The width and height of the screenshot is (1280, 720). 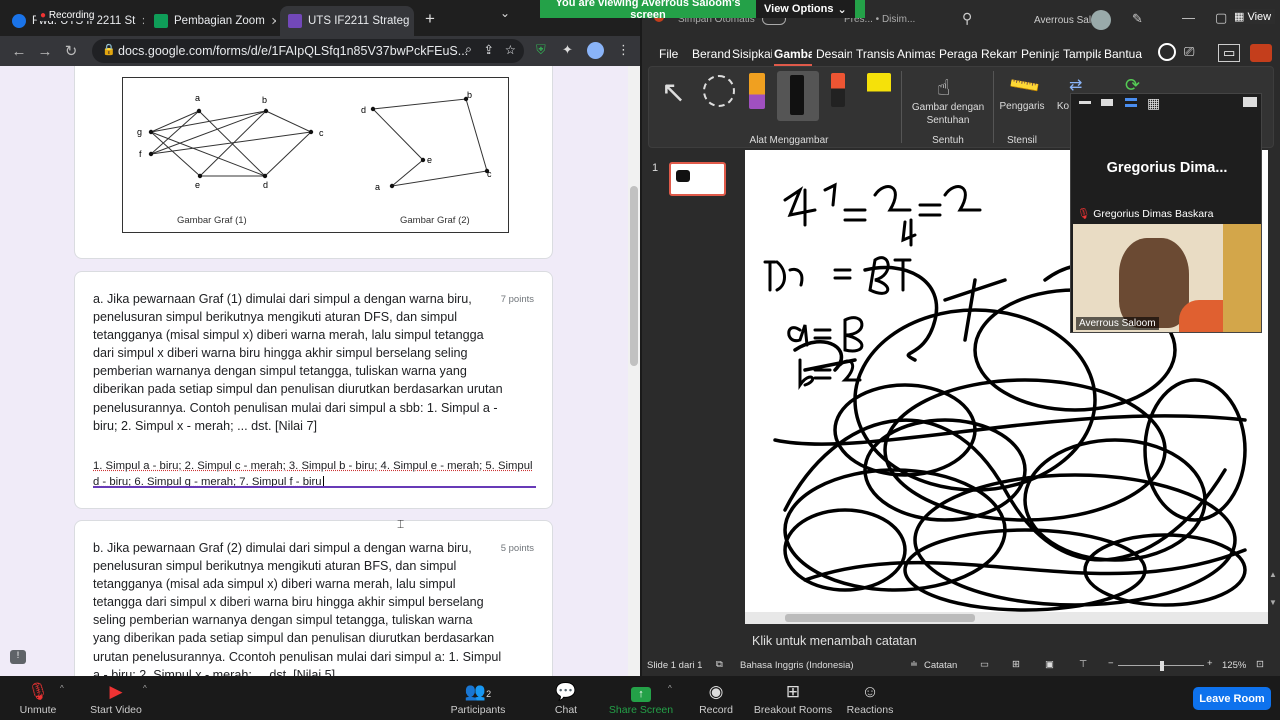 I want to click on zoom-level: 125%, so click(x=1234, y=665).